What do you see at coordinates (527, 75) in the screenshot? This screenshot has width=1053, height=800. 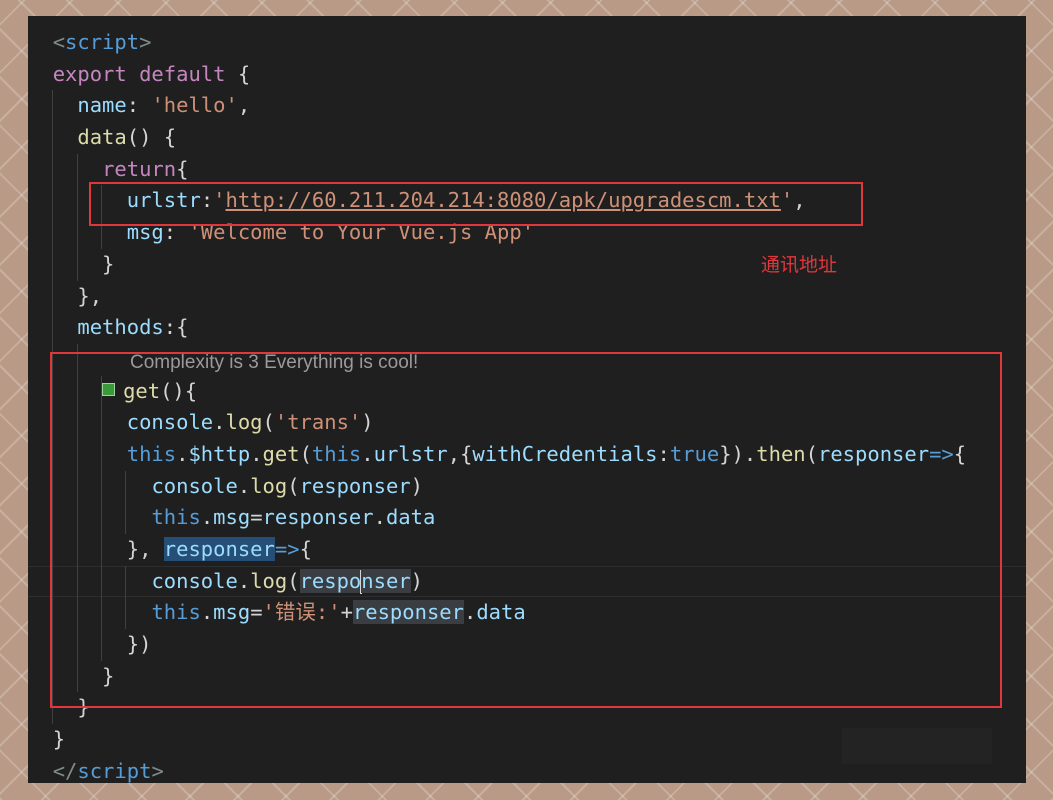 I see `code-line: export default {` at bounding box center [527, 75].